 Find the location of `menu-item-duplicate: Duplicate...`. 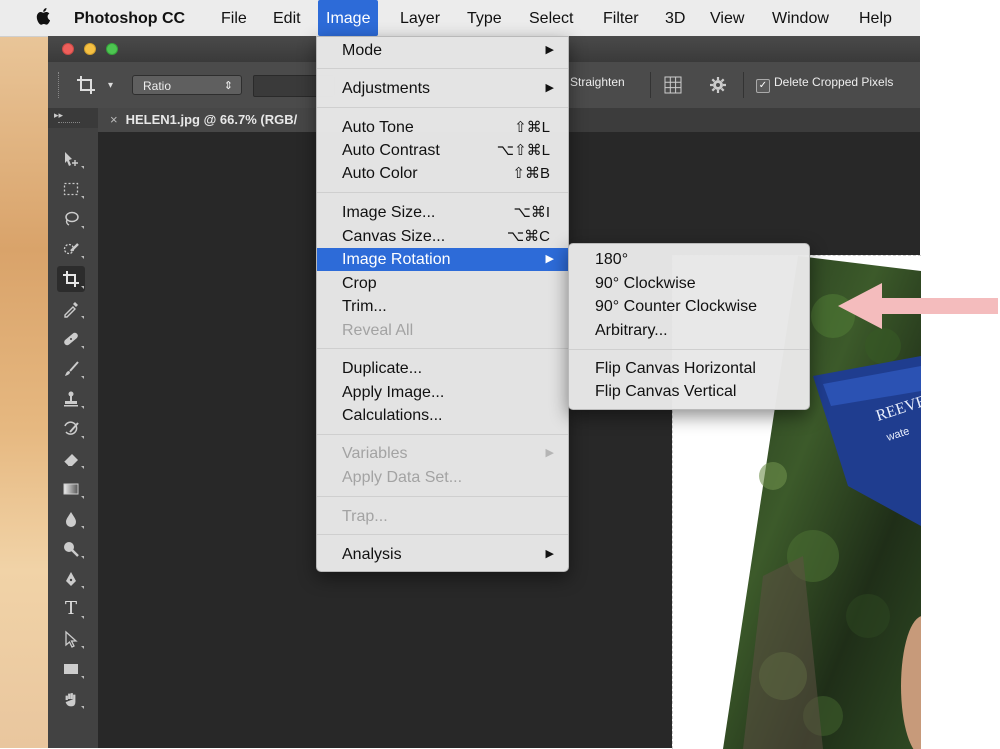

menu-item-duplicate: Duplicate... is located at coordinates (442, 368).